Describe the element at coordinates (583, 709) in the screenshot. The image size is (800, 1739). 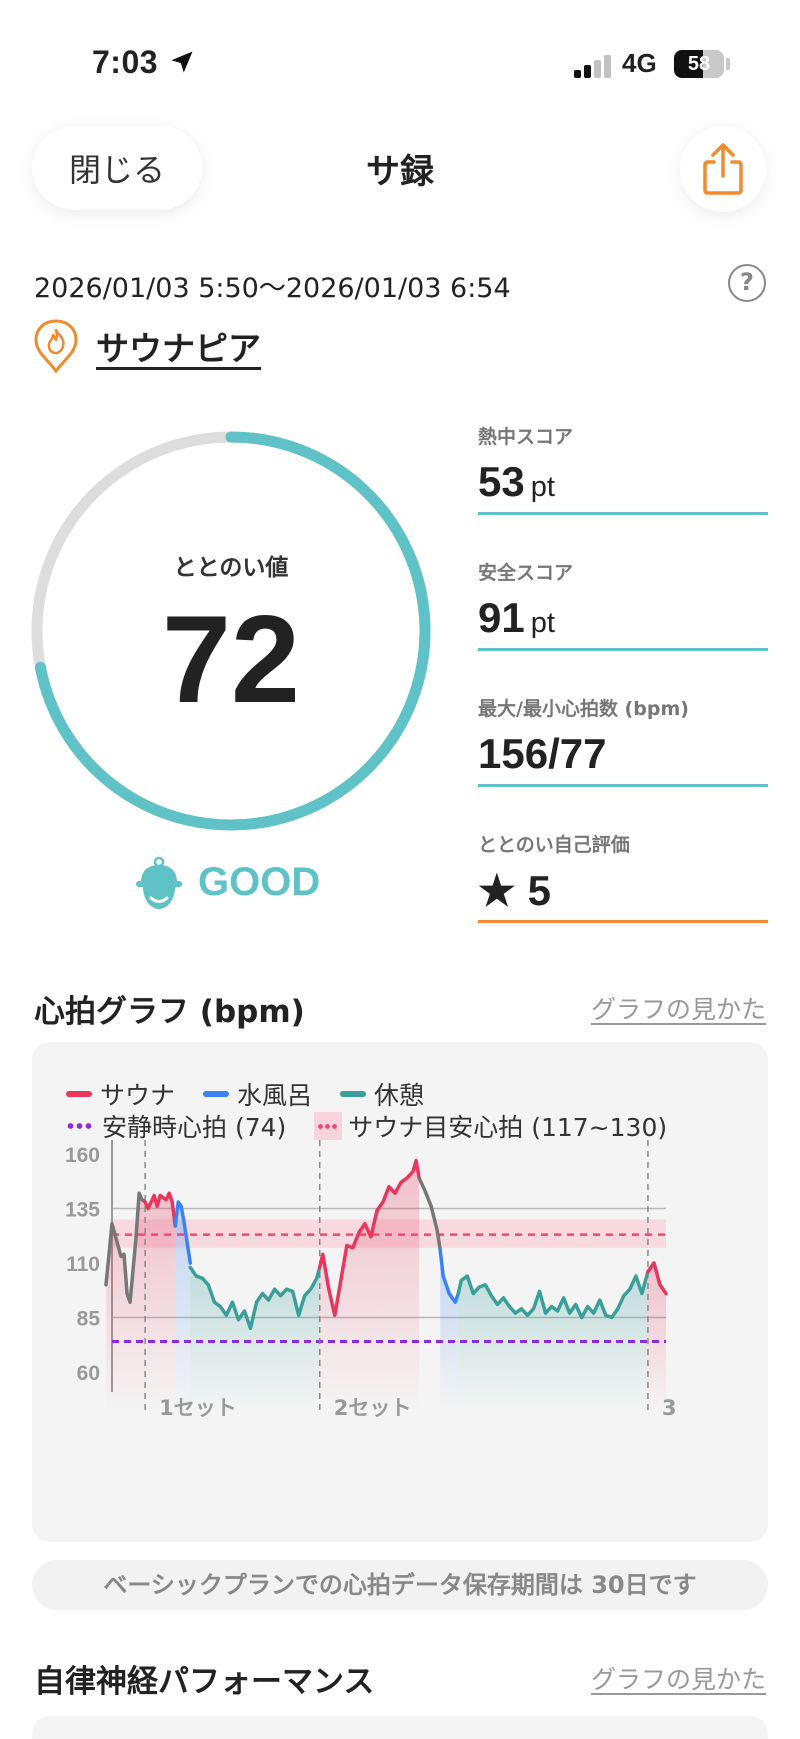
I see `heart-rate-range-label: 最大/最小心拍数 (bpm)` at that location.